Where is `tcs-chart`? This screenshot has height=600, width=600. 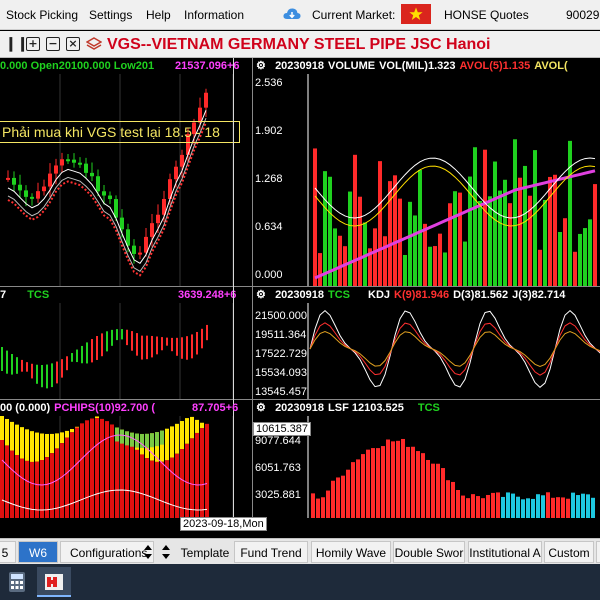
tcs-chart is located at coordinates (126, 343).